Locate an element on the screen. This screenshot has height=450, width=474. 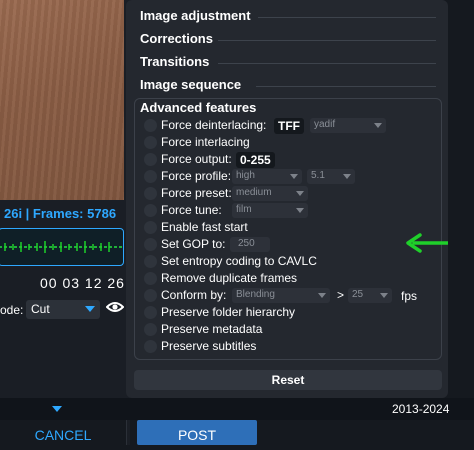
option-enable-fast-start: Enable fast start is located at coordinates (244, 228).